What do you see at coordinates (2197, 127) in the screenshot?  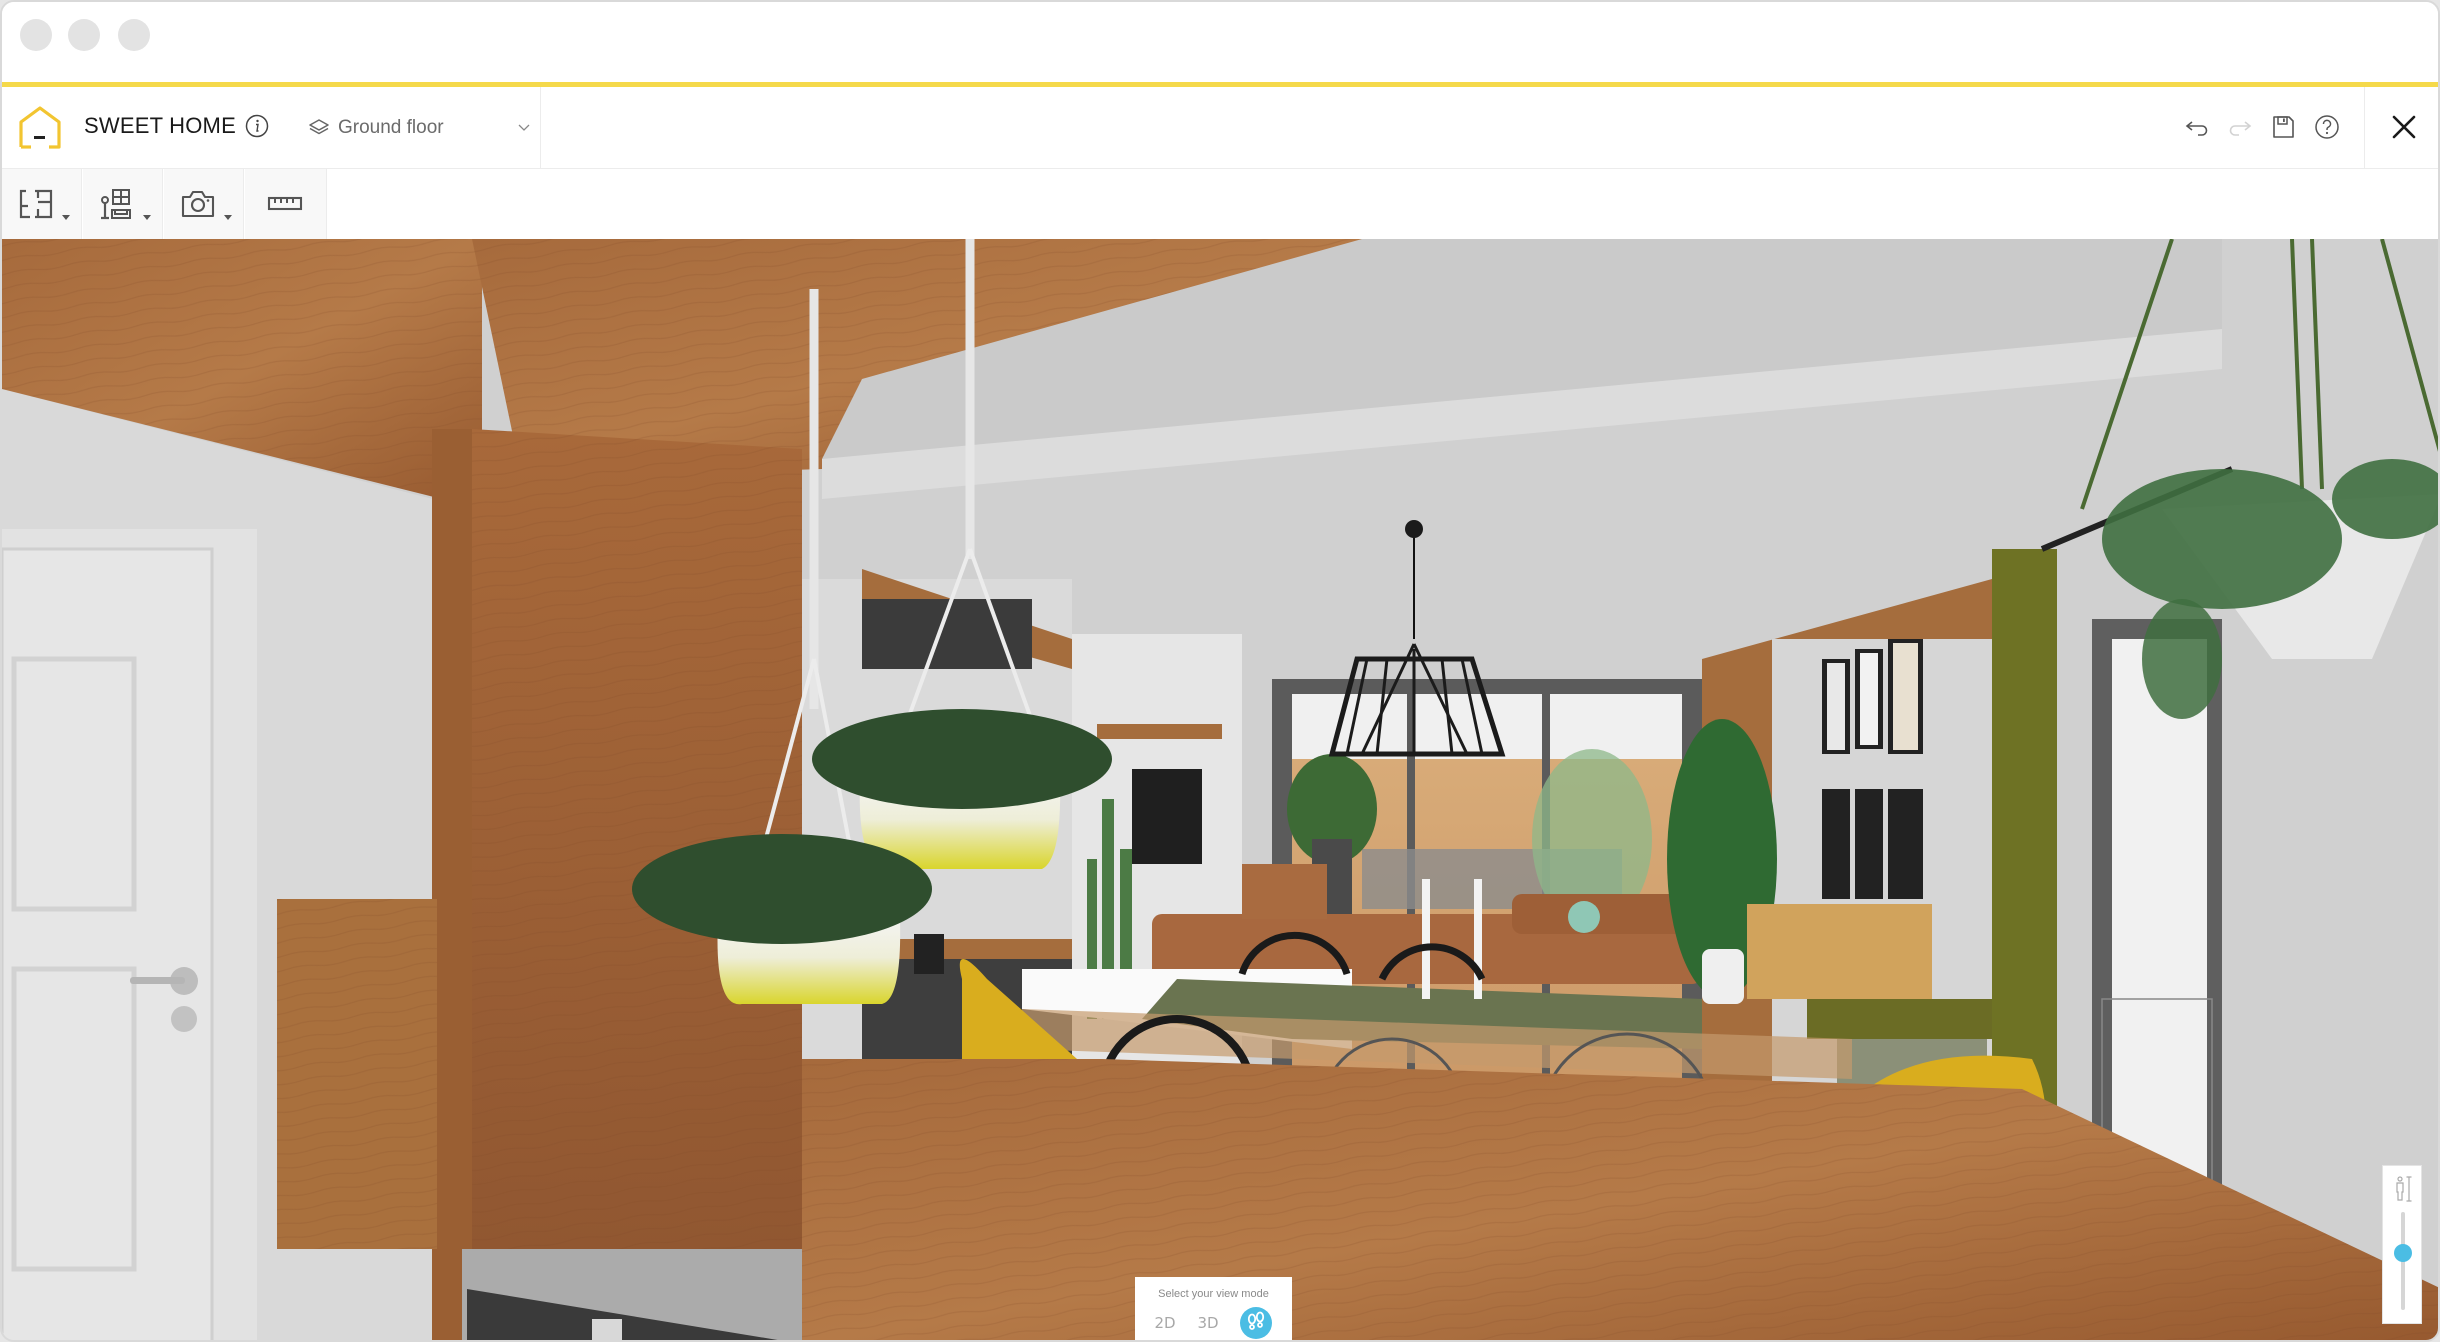 I see `undo-icon` at bounding box center [2197, 127].